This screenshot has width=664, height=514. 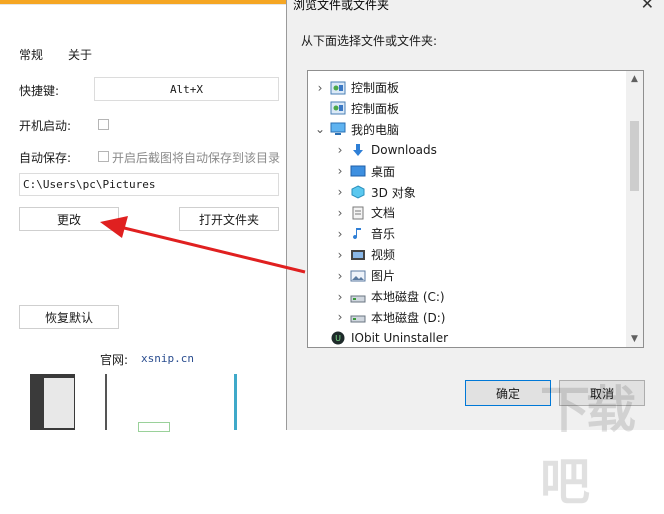 I want to click on arrow-shaft, so click(x=212, y=249).